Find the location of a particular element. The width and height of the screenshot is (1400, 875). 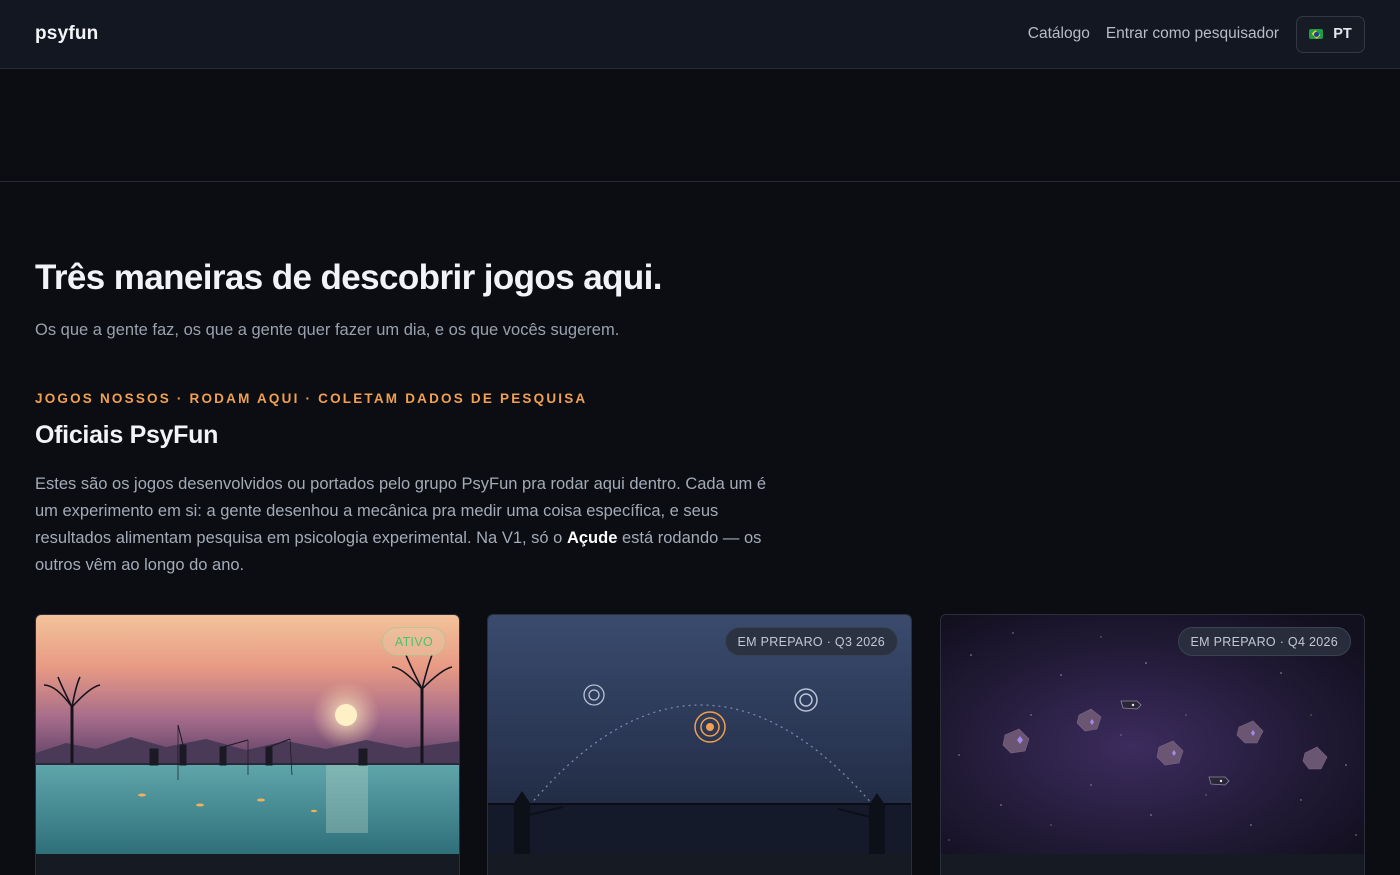

description-highlight: Açude is located at coordinates (592, 538).